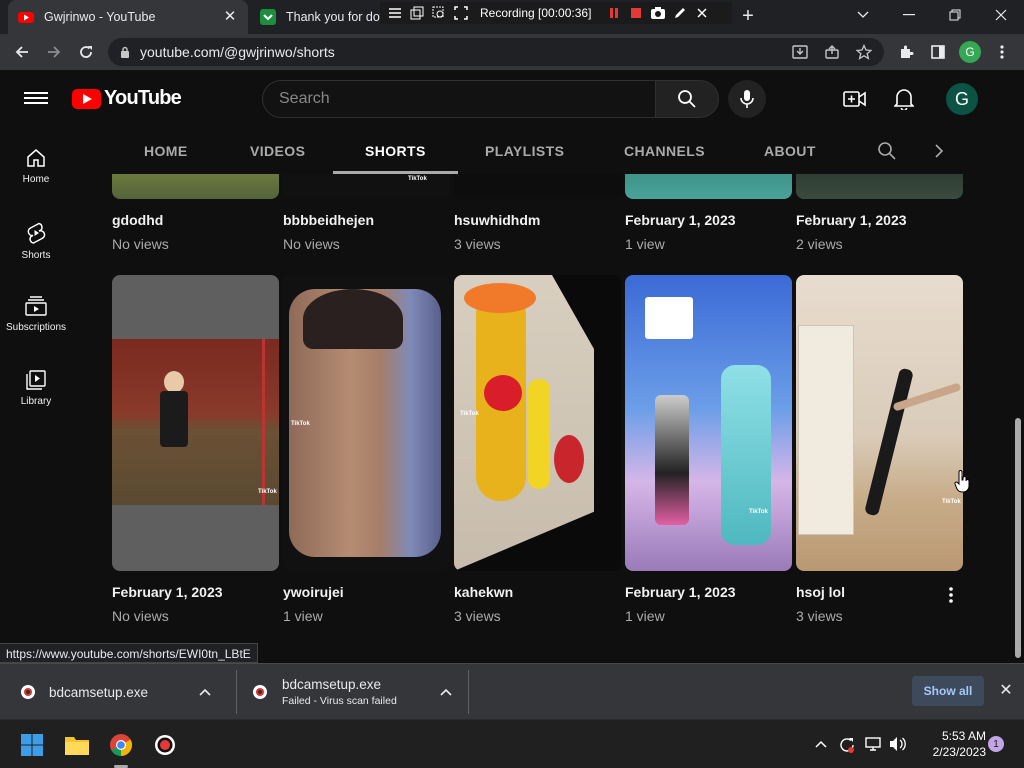 The image size is (1024, 768). I want to click on area-search-icon, so click(439, 13).